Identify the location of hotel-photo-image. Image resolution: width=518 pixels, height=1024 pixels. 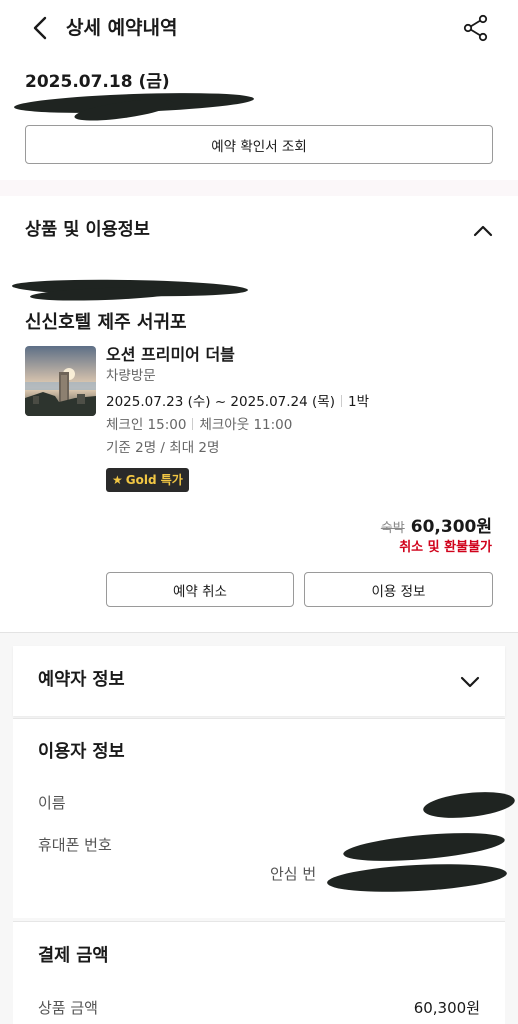
(60, 381).